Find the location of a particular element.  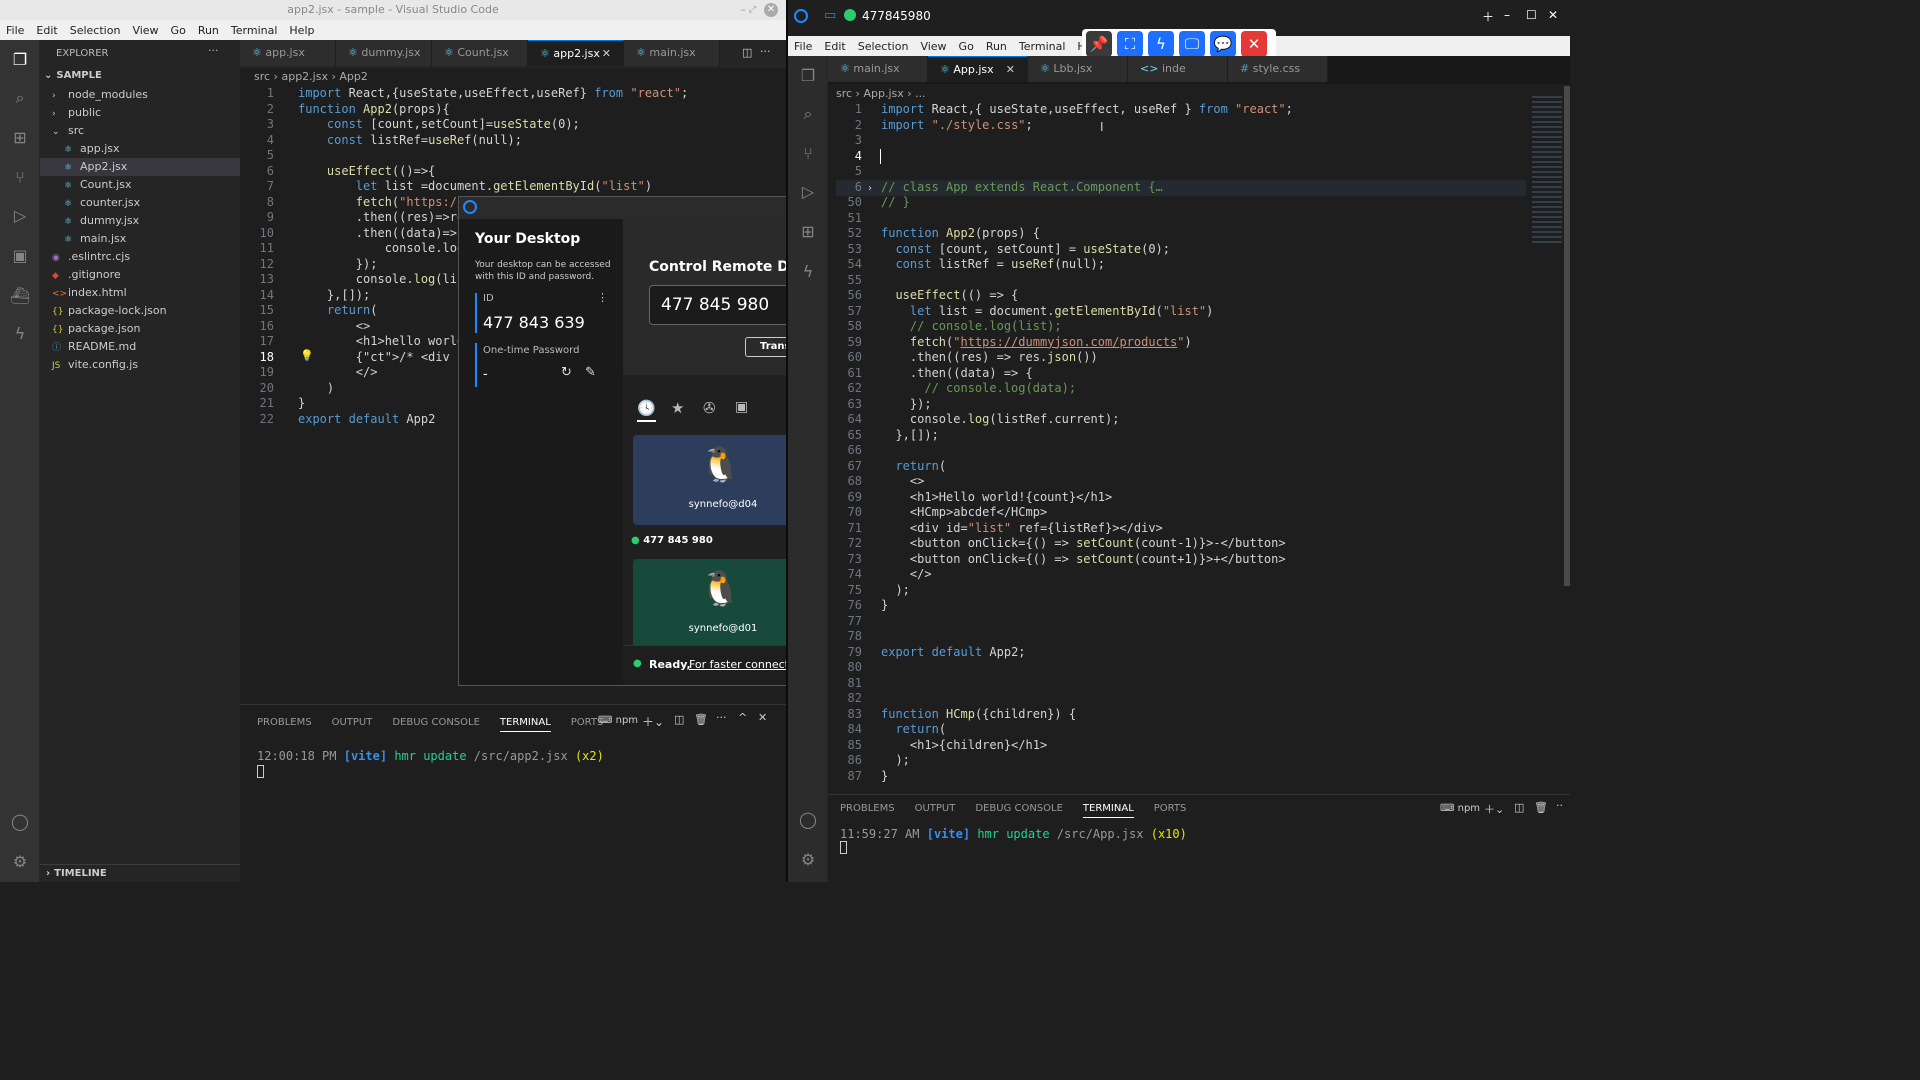

close-tab-icon: ✕ is located at coordinates (606, 54).